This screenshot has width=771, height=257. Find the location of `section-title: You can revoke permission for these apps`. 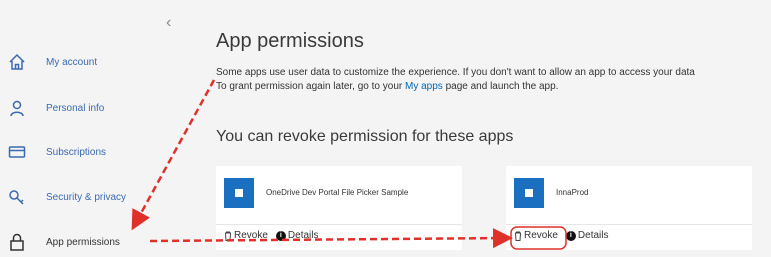

section-title: You can revoke permission for these apps is located at coordinates (365, 136).